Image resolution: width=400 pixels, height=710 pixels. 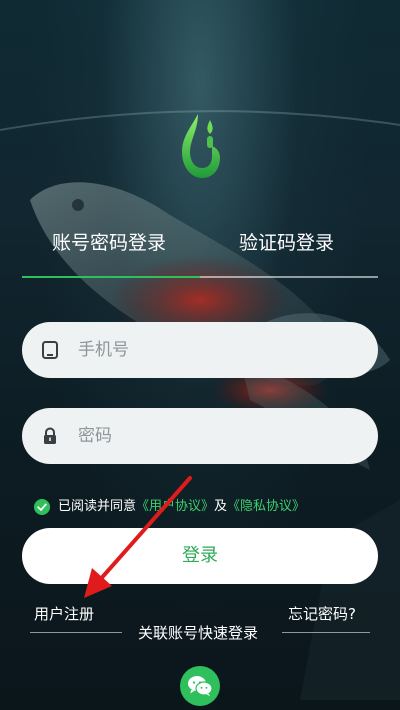 I want to click on agreement-checkbox-icon, so click(x=42, y=507).